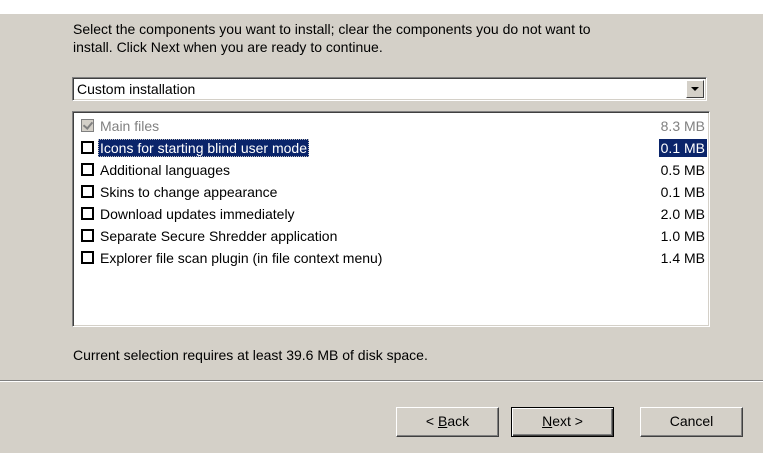 This screenshot has height=453, width=763. I want to click on back-accesskey: B, so click(442, 421).